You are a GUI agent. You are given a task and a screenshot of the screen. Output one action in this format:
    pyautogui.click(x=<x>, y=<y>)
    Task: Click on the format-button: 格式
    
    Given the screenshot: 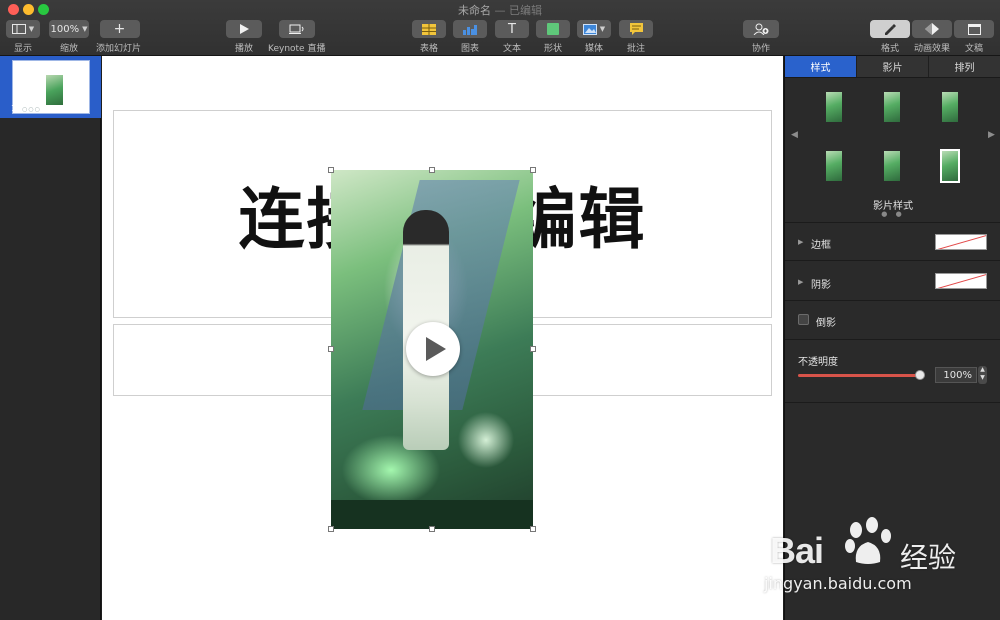 What is the action you would take?
    pyautogui.click(x=890, y=37)
    